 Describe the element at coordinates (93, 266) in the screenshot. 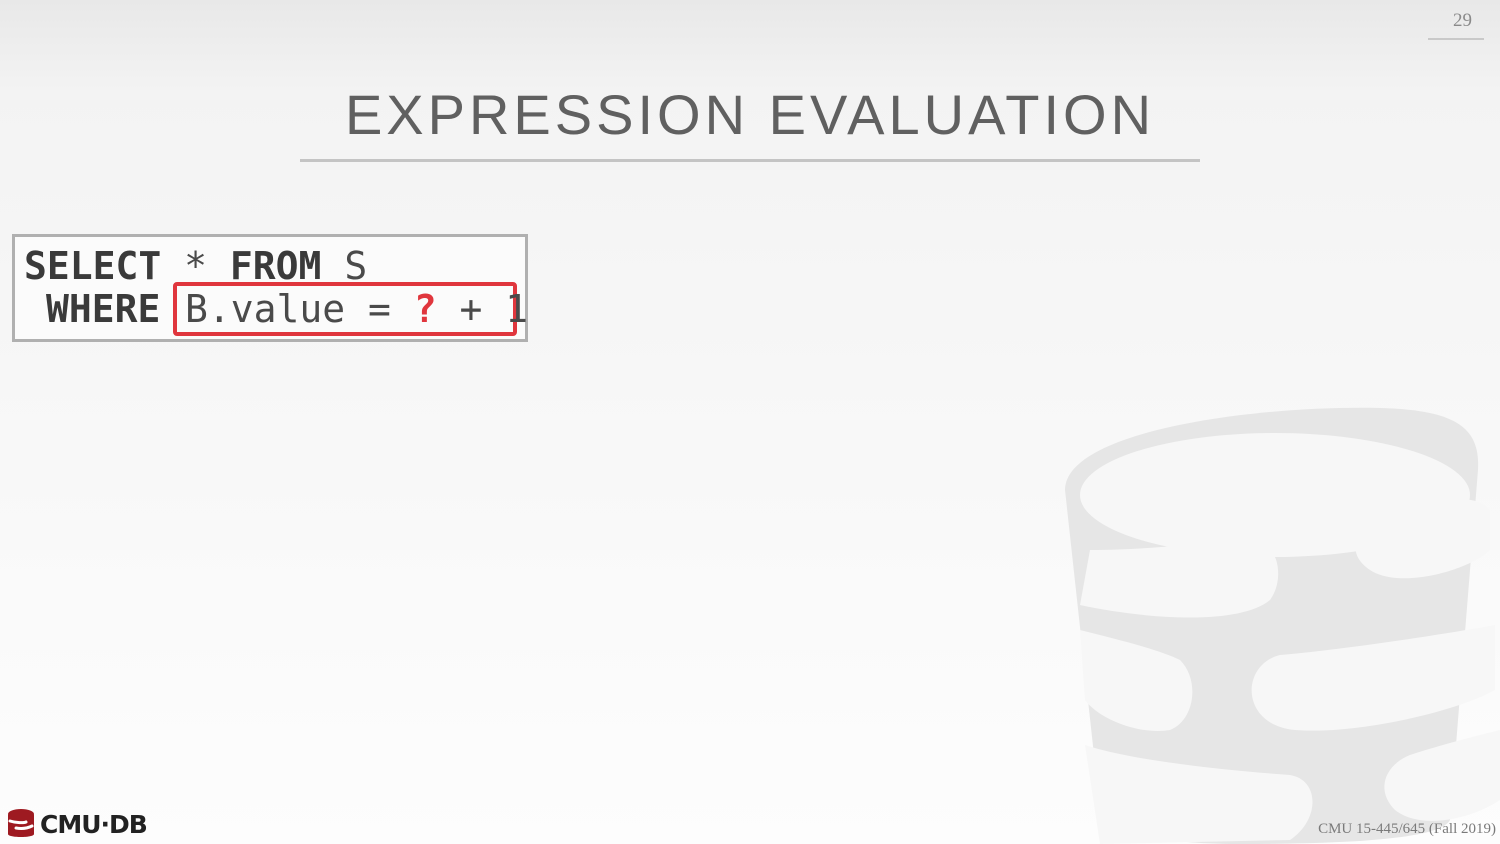

I see `sql-keyword-select: SELECT` at that location.